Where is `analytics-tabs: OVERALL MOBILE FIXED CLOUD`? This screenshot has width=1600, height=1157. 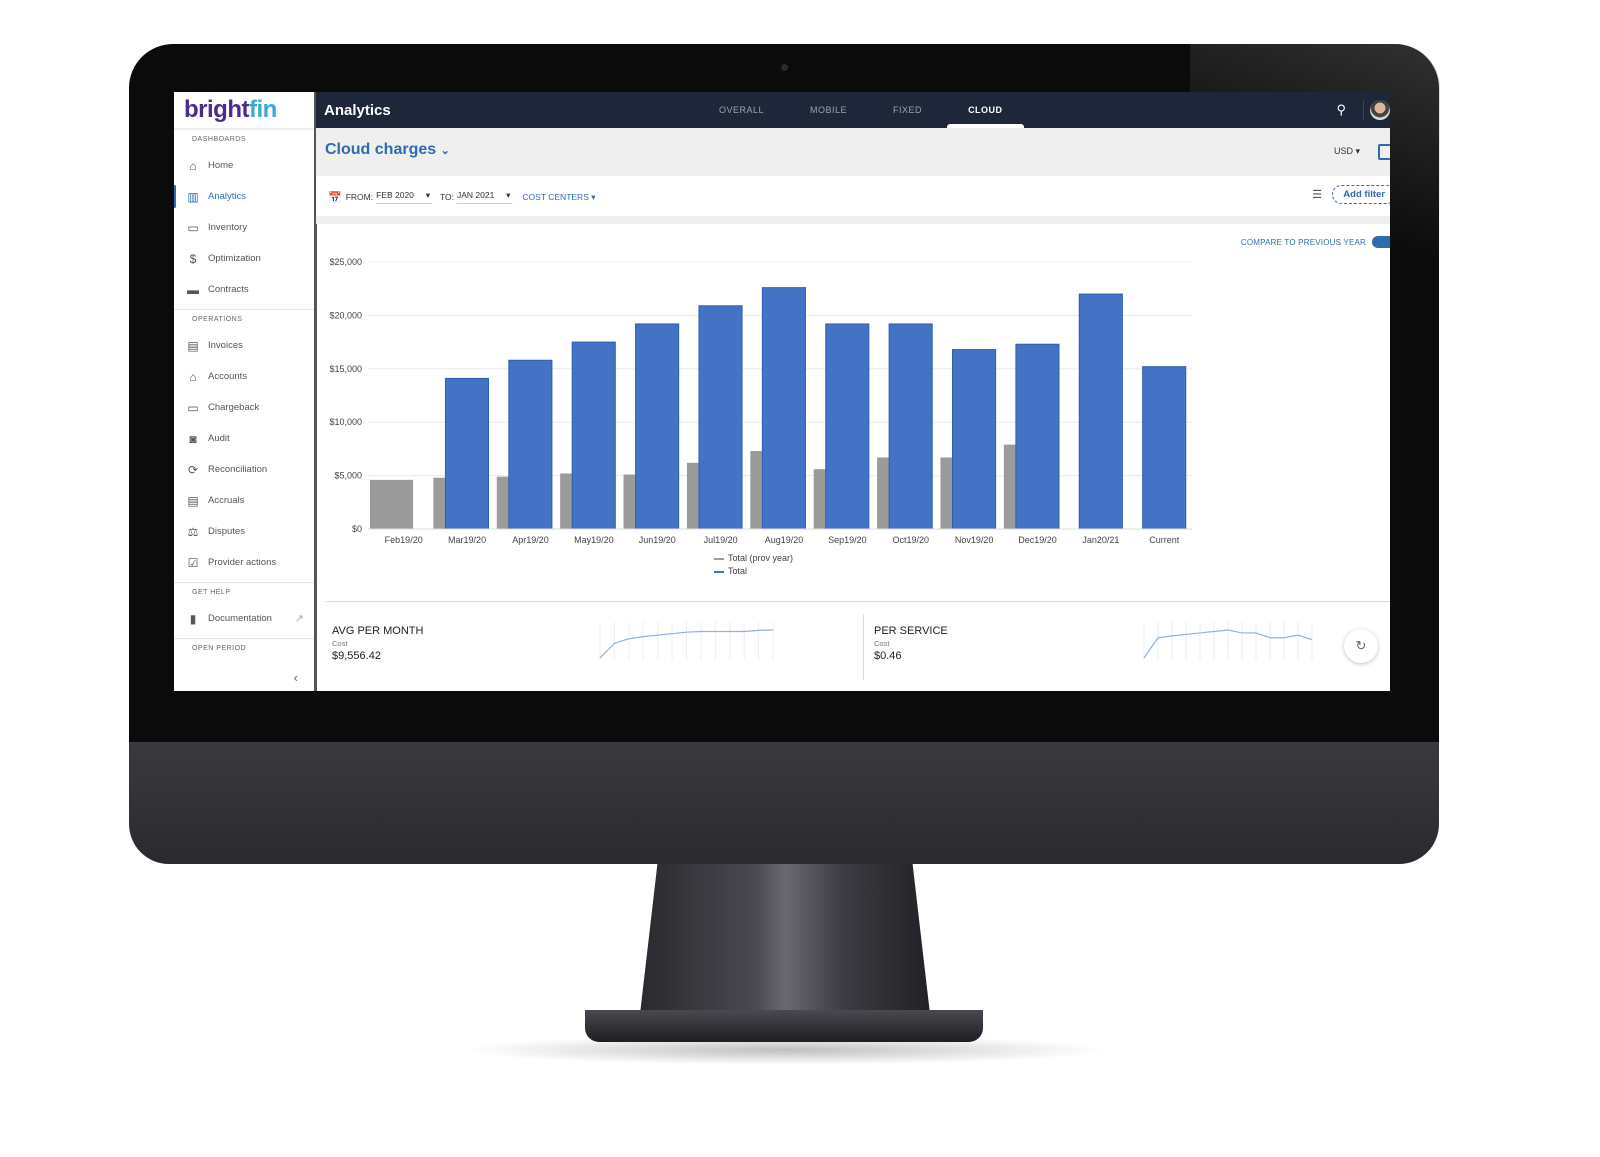
analytics-tabs: OVERALL MOBILE FIXED CLOUD is located at coordinates (861, 110).